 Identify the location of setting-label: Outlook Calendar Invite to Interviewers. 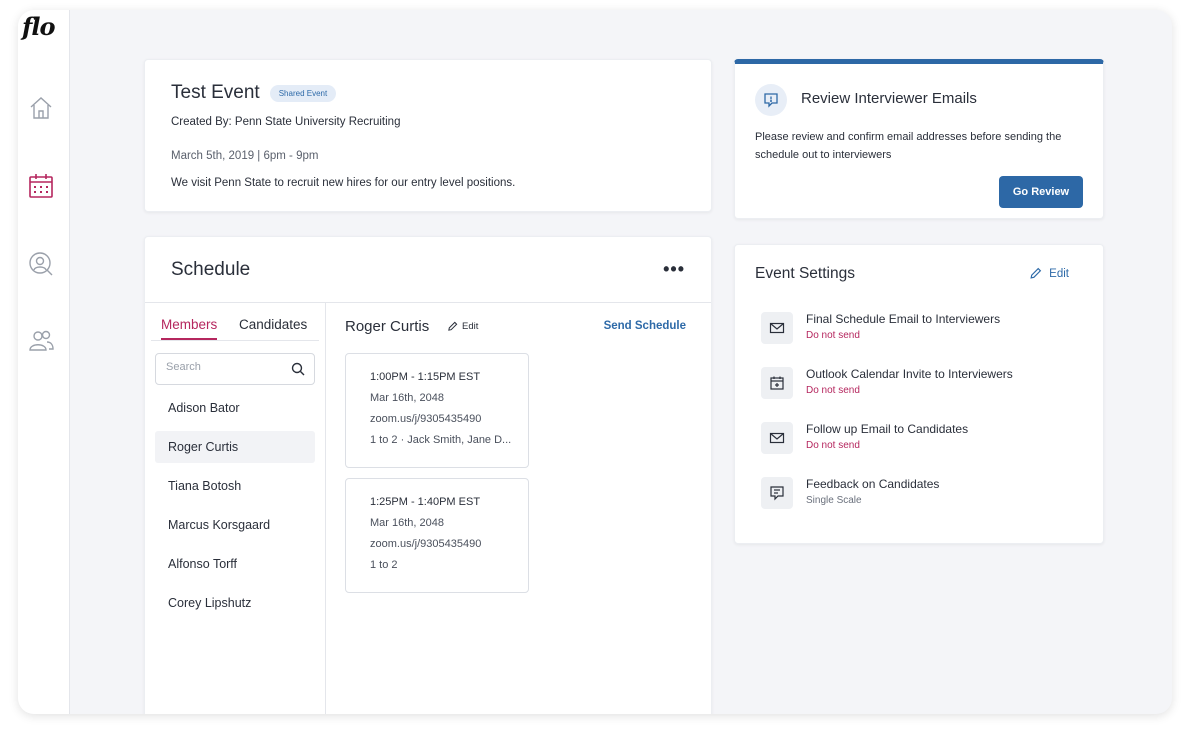
(909, 374).